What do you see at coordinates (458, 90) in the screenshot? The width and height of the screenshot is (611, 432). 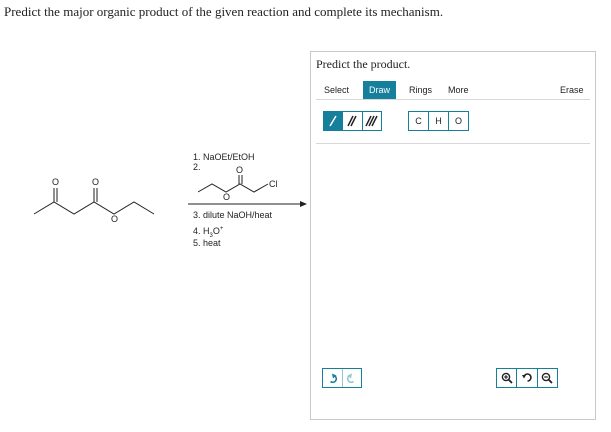 I see `tab-more: More` at bounding box center [458, 90].